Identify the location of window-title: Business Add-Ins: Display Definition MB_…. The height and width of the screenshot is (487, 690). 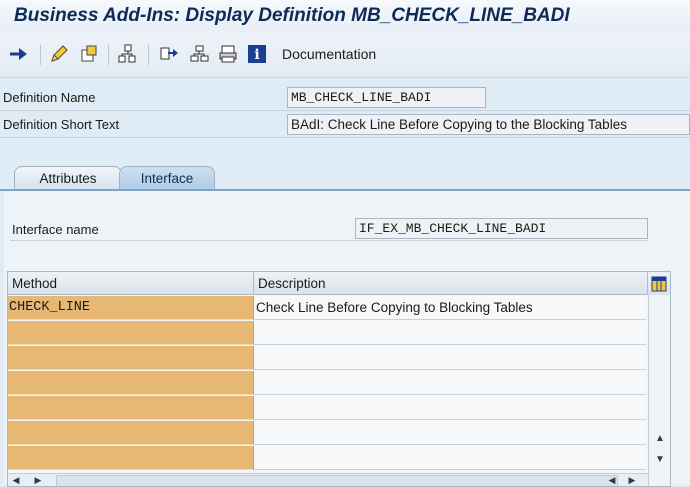
(292, 15).